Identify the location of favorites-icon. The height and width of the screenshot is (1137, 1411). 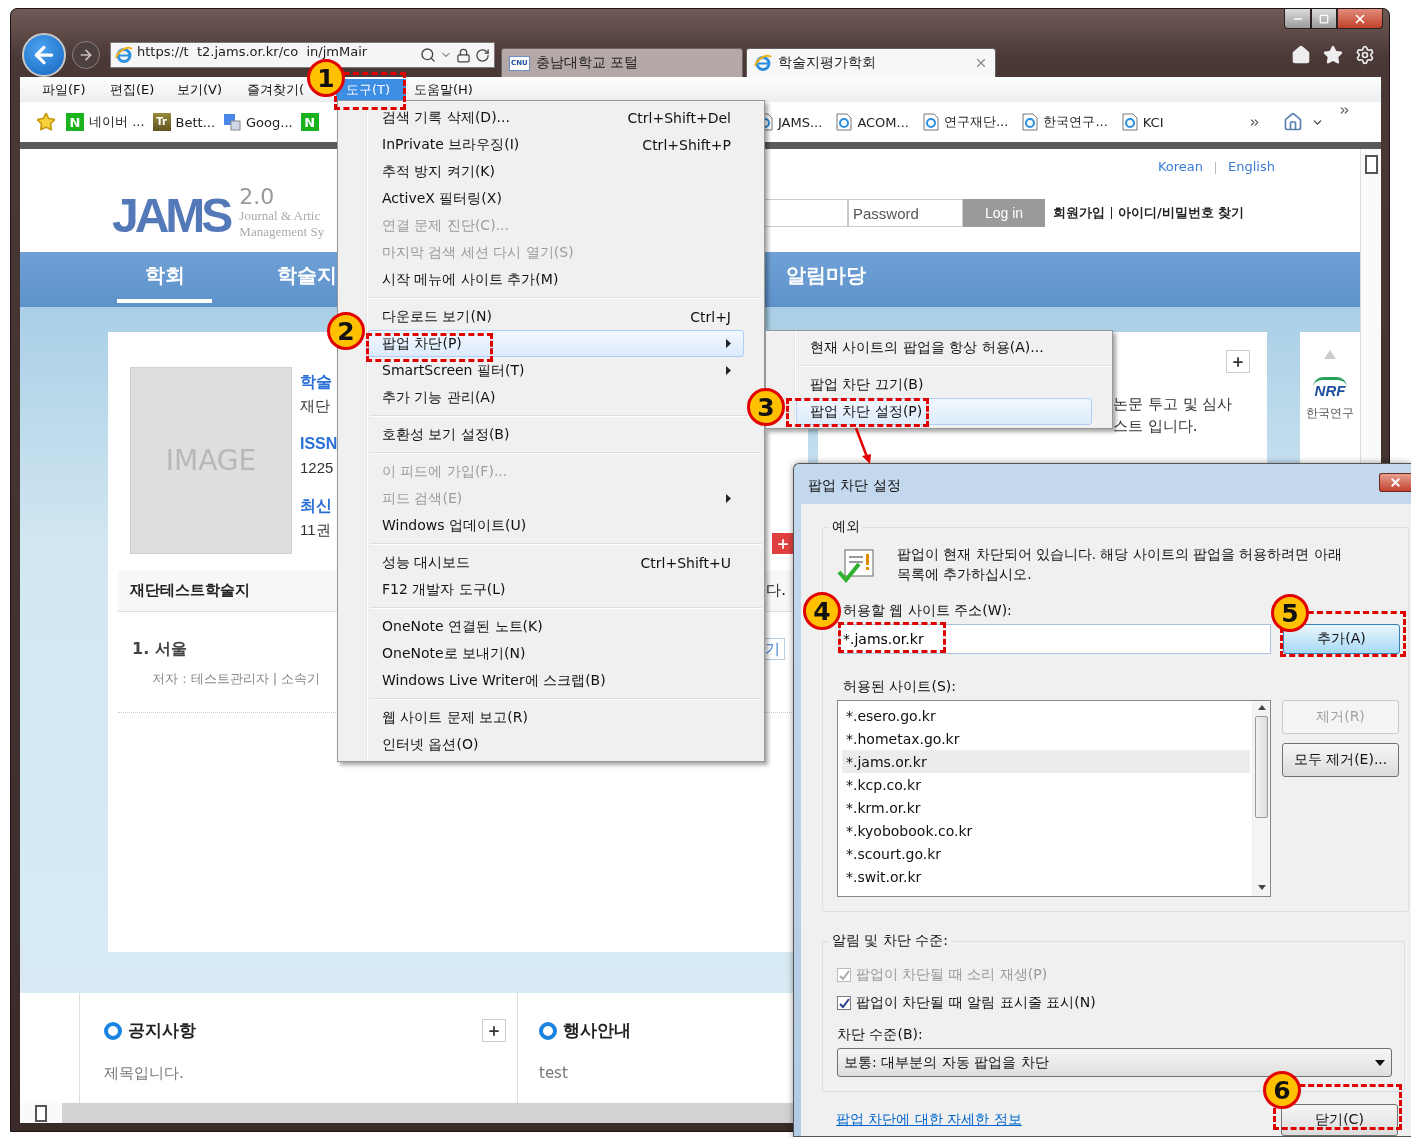
(1333, 55).